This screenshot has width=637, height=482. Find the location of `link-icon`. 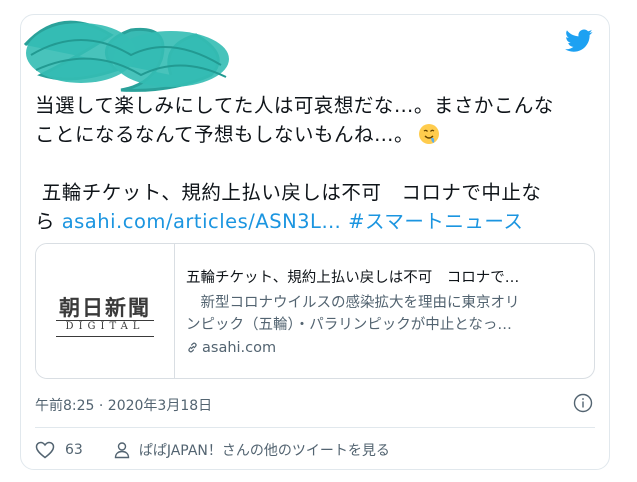

link-icon is located at coordinates (192, 347).